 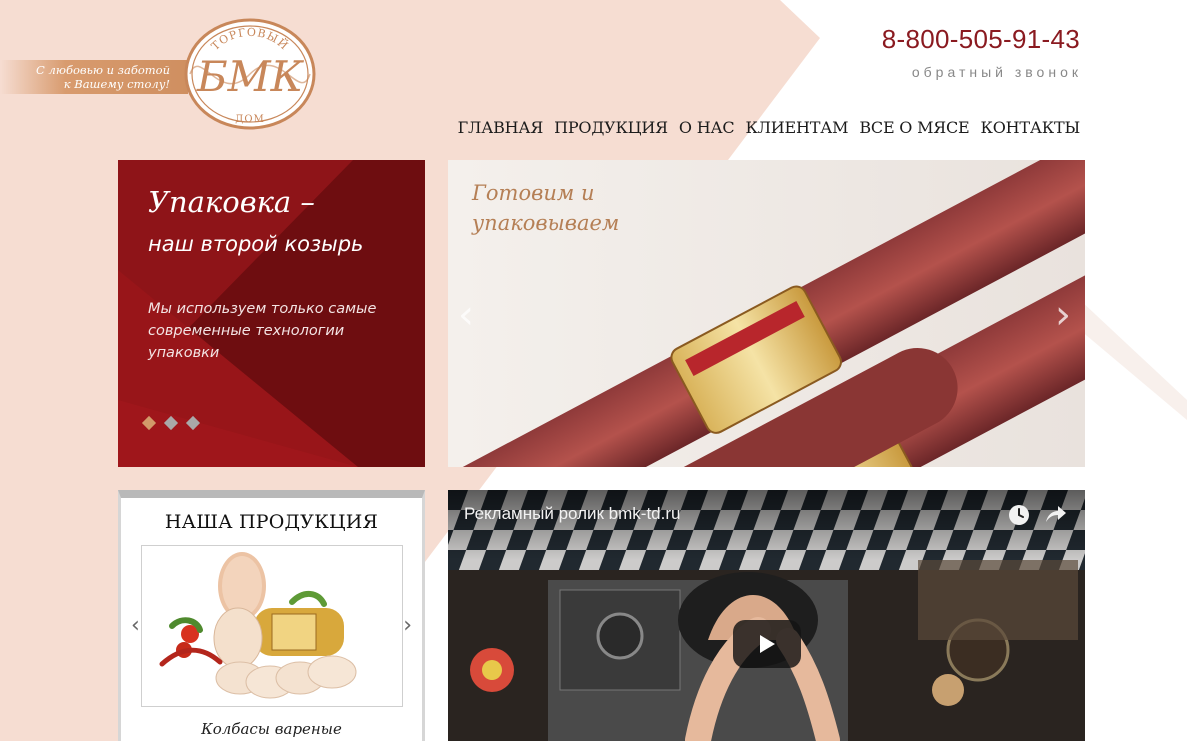 What do you see at coordinates (271, 522) in the screenshot?
I see `products-title: НАША ПРОДУКЦИЯ` at bounding box center [271, 522].